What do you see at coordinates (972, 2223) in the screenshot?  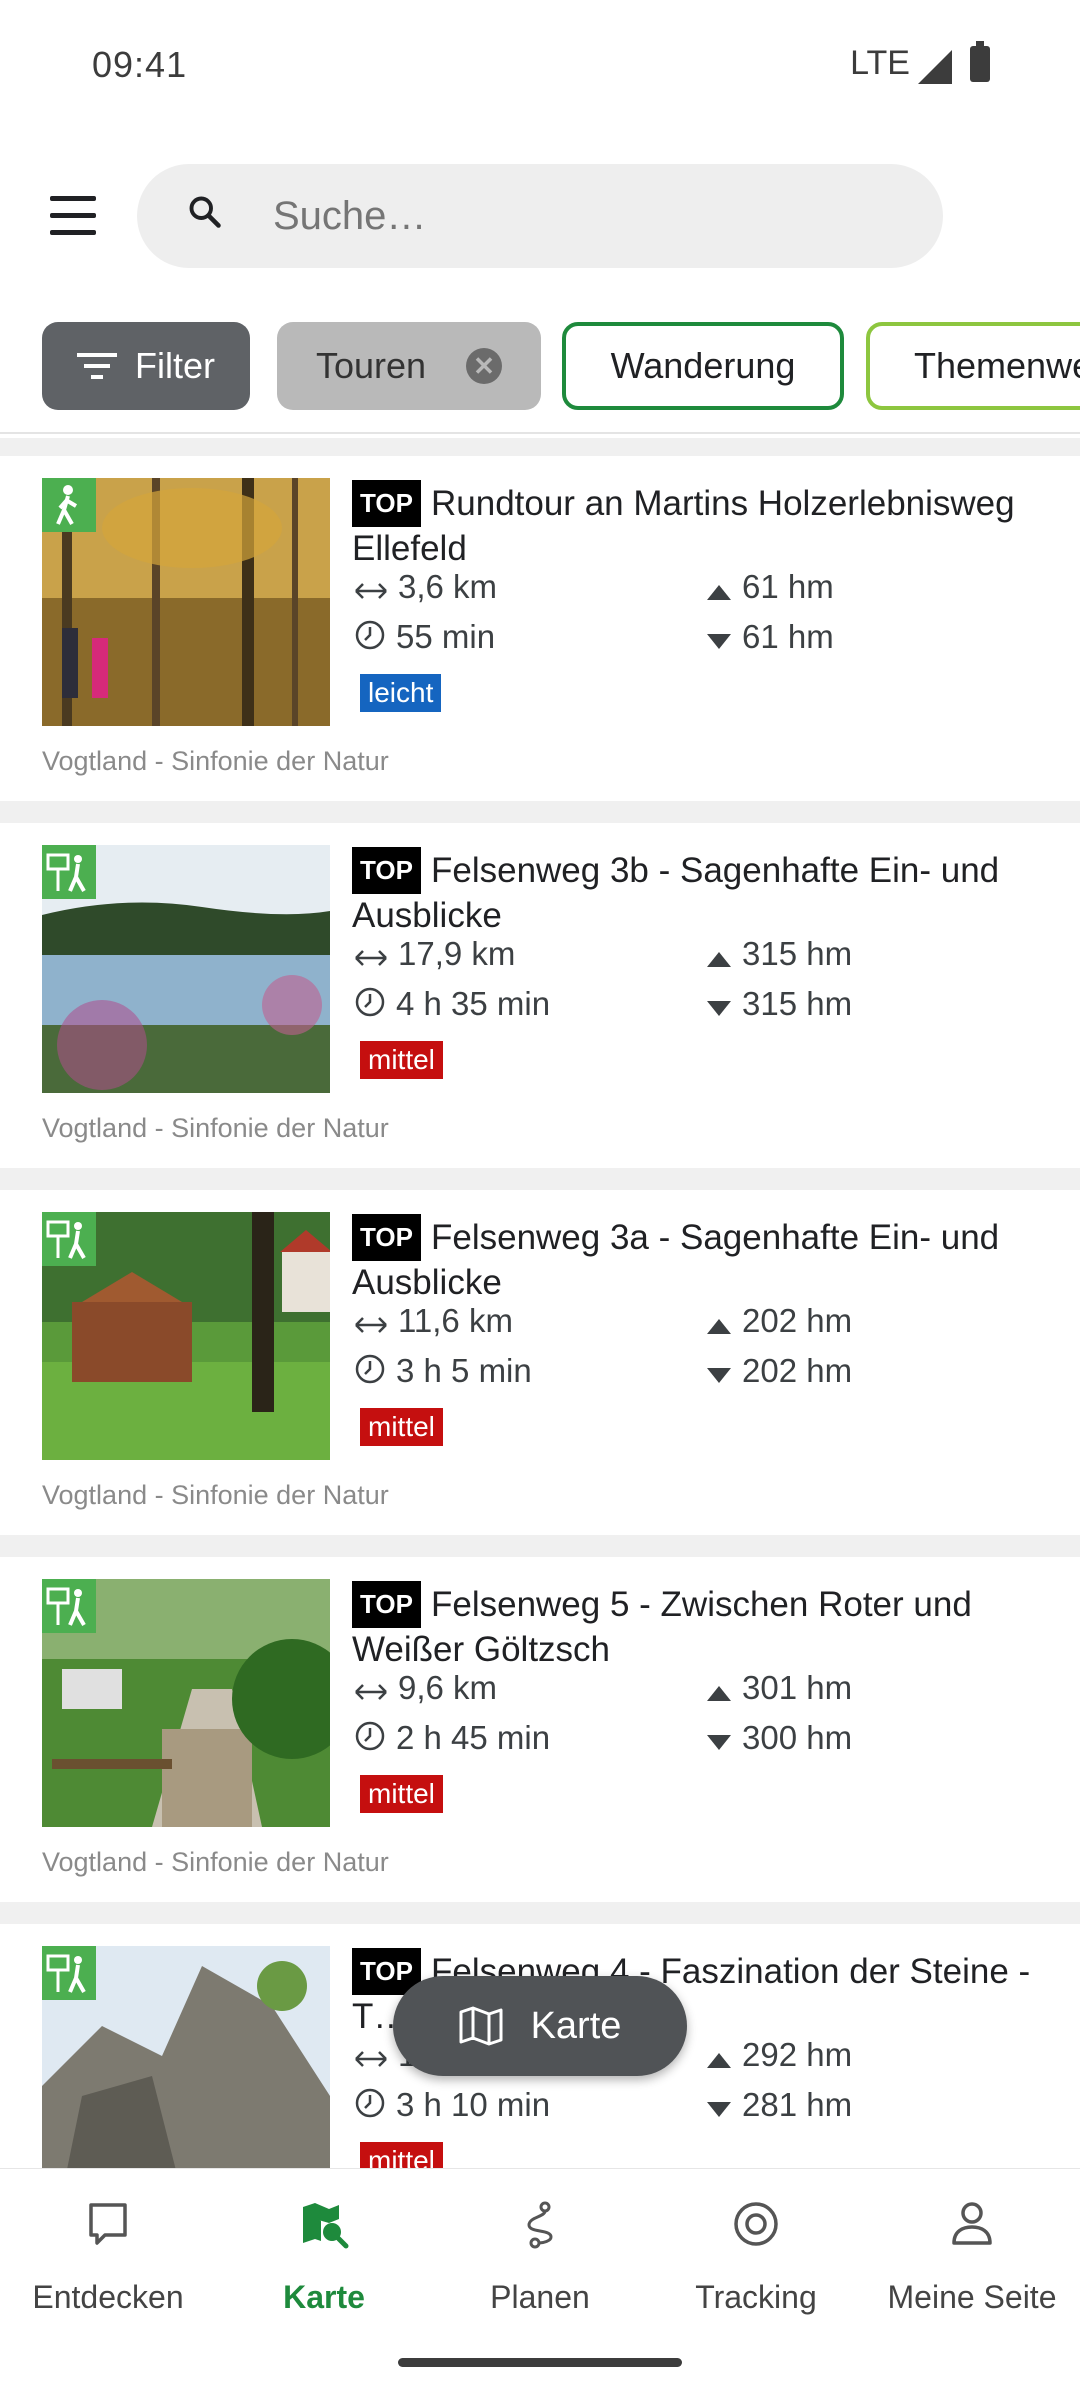 I see `profile-icon` at bounding box center [972, 2223].